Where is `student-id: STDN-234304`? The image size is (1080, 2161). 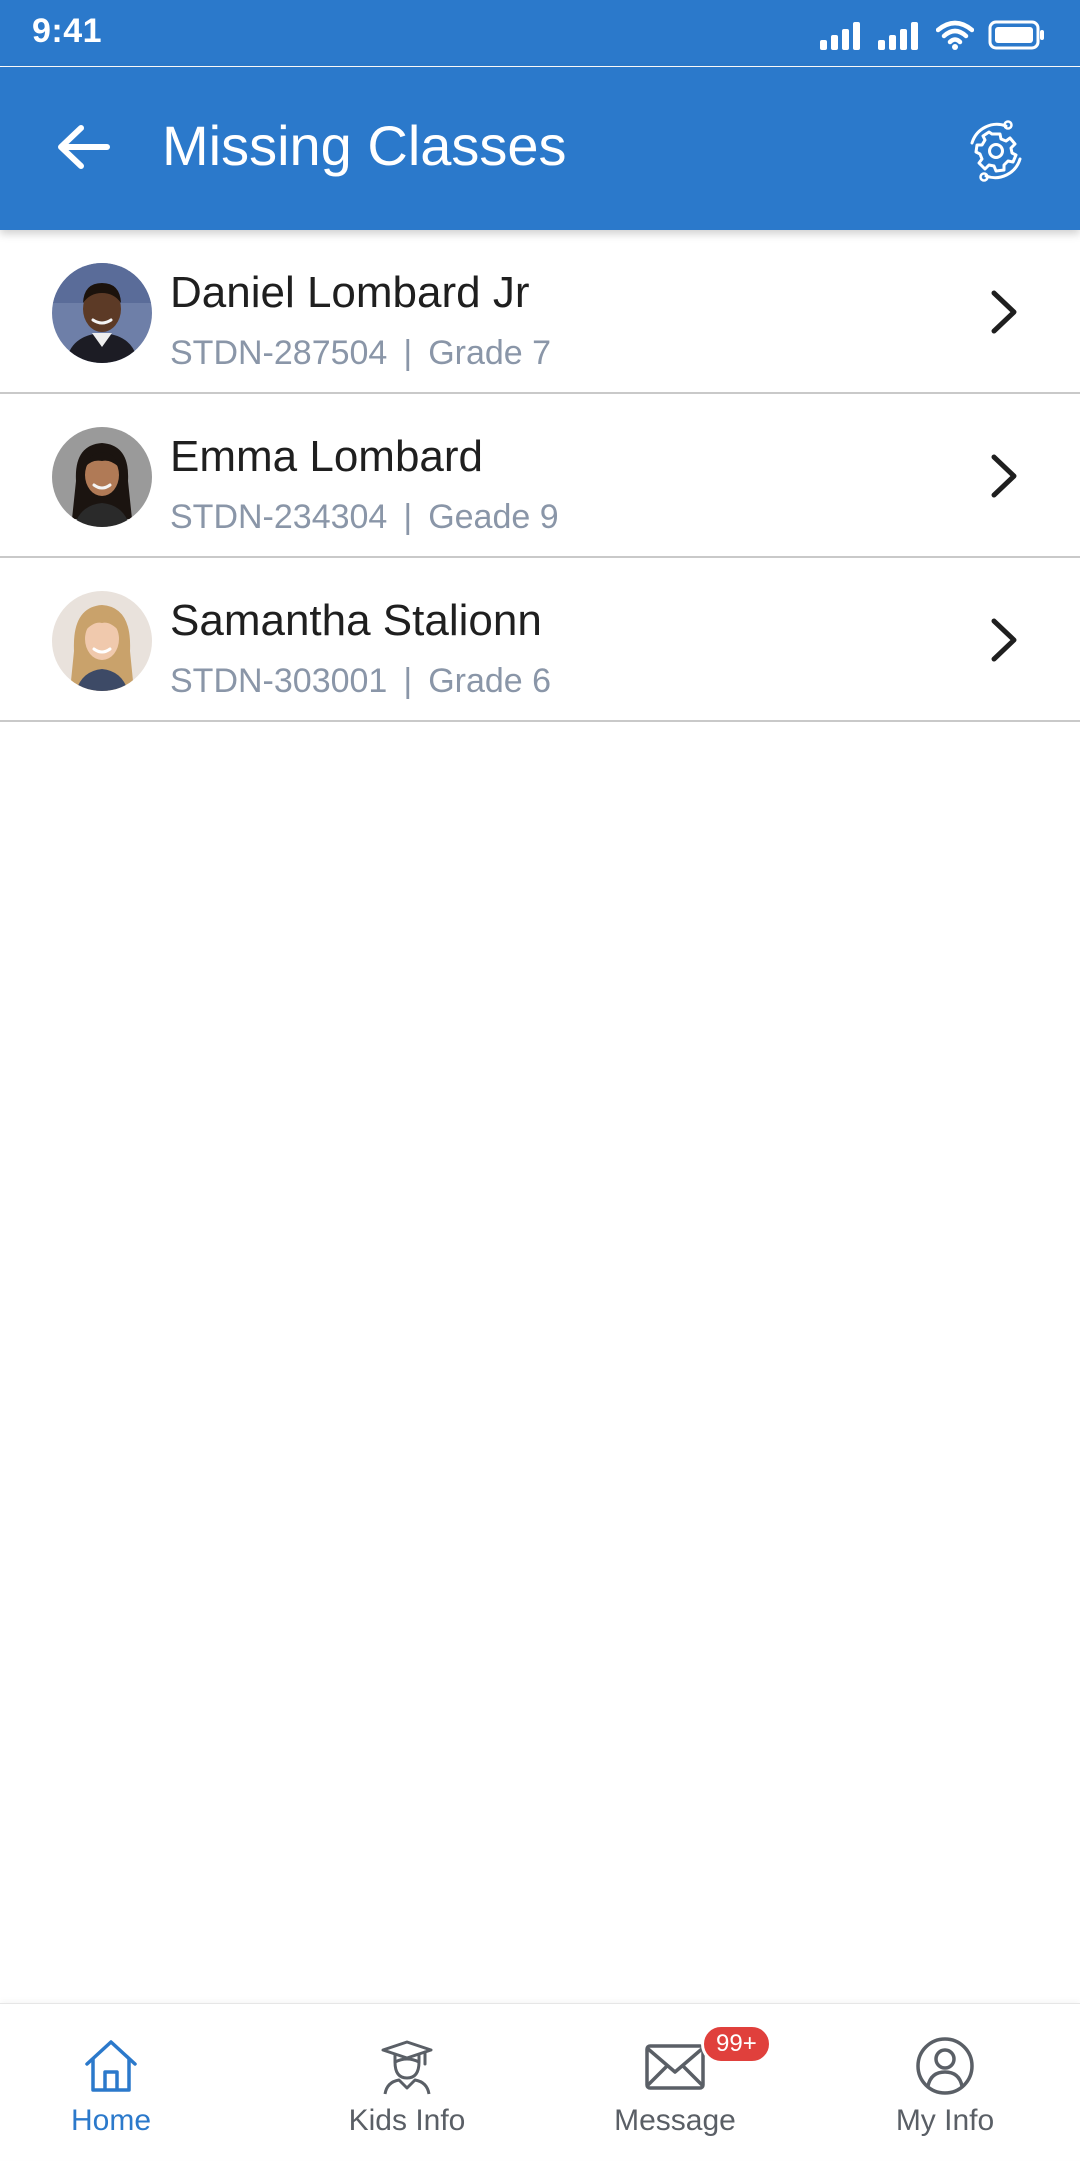 student-id: STDN-234304 is located at coordinates (279, 517).